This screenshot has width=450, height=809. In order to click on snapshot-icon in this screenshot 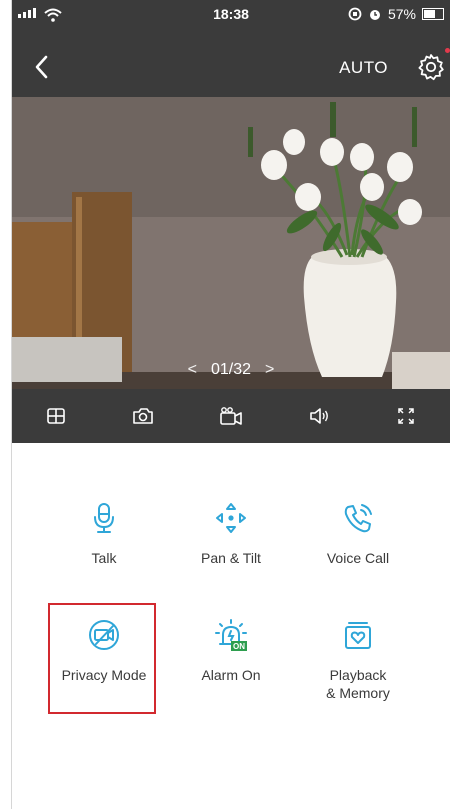, I will do `click(143, 416)`.